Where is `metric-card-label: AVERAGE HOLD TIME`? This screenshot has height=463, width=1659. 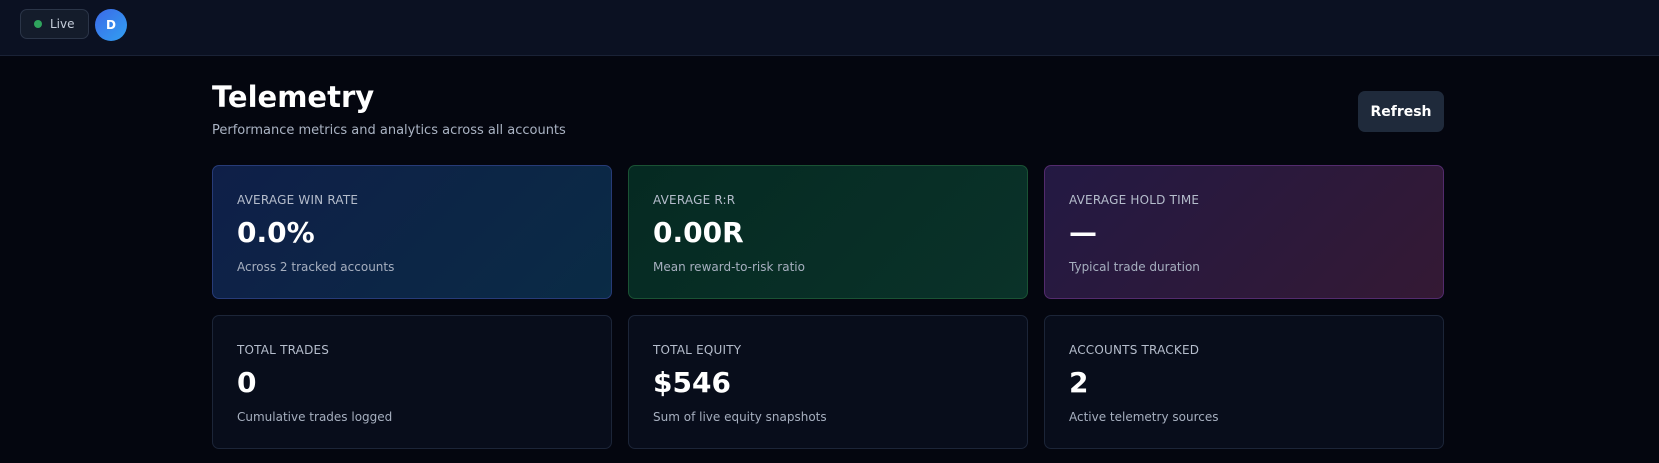 metric-card-label: AVERAGE HOLD TIME is located at coordinates (1134, 200).